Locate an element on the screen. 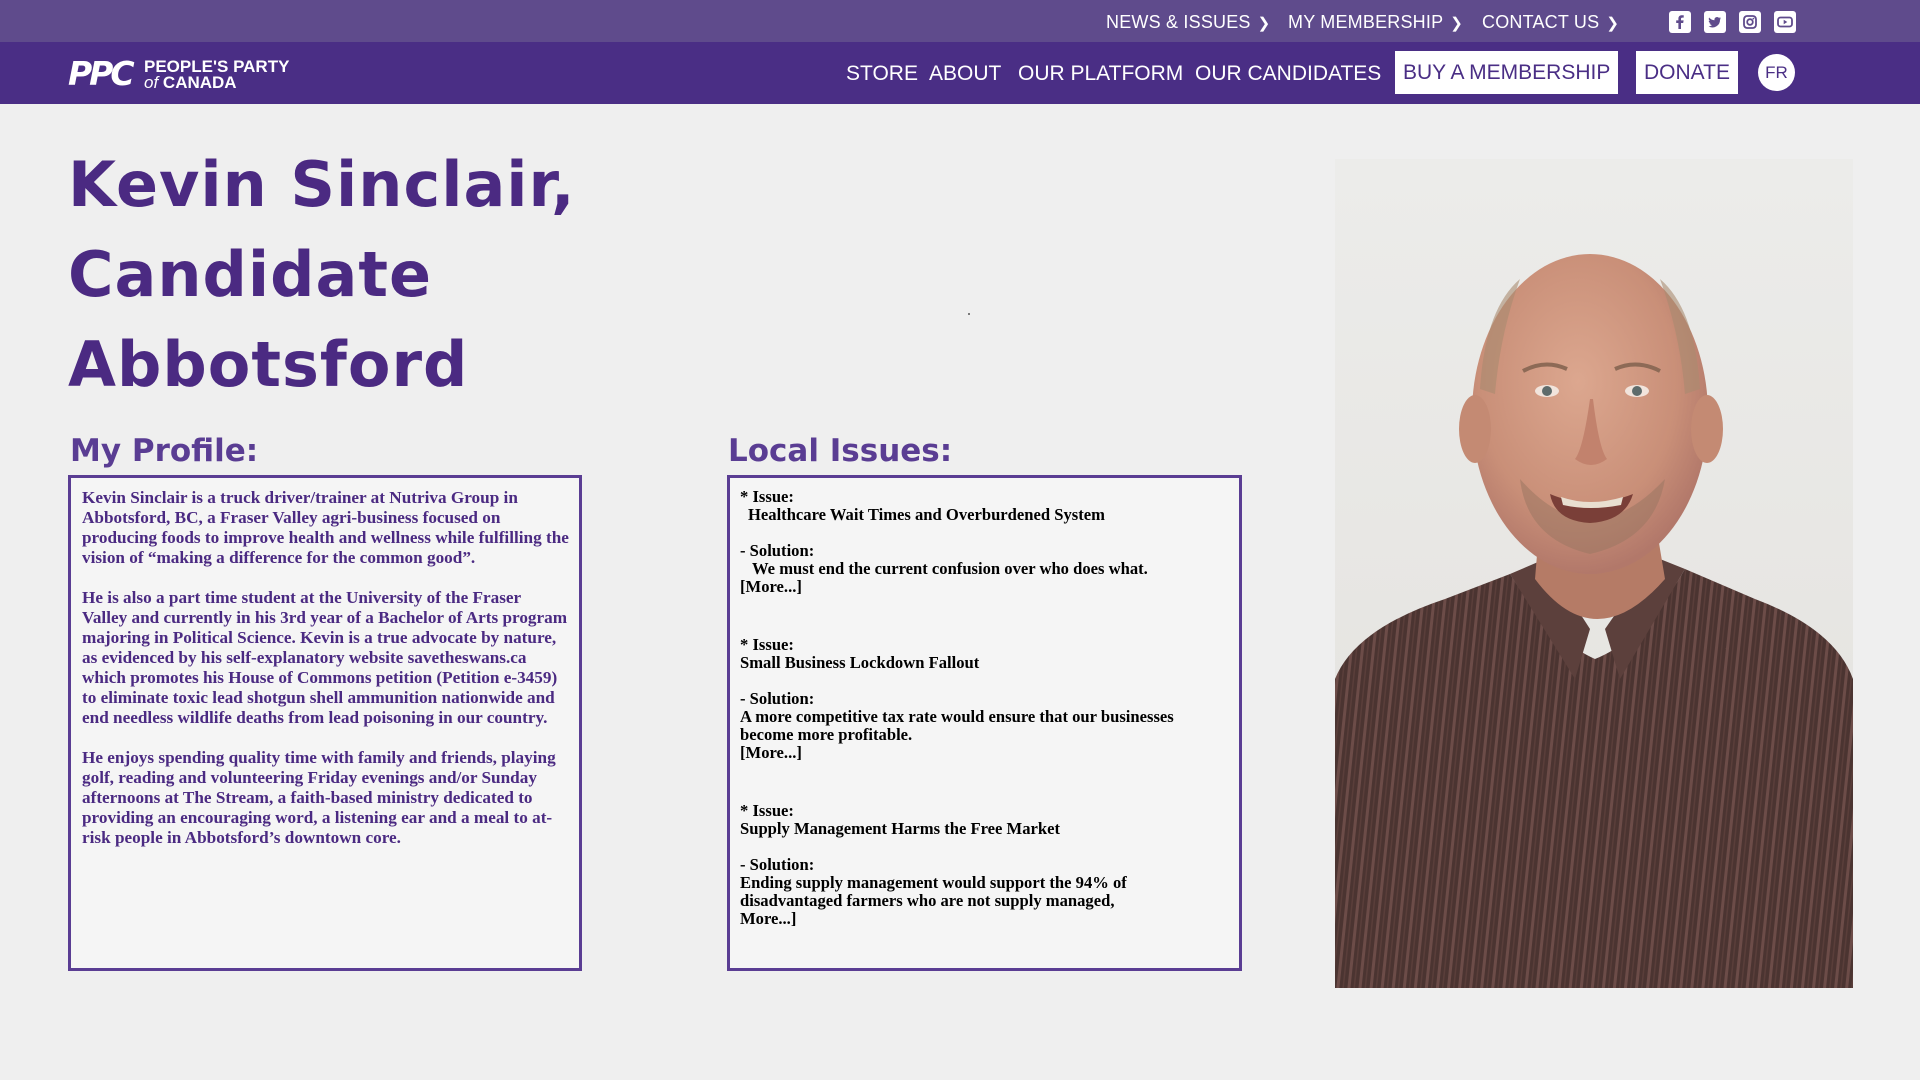 This screenshot has width=1920, height=1080. buy-membership-button: BUY A MEMBERSHIP is located at coordinates (1507, 72).